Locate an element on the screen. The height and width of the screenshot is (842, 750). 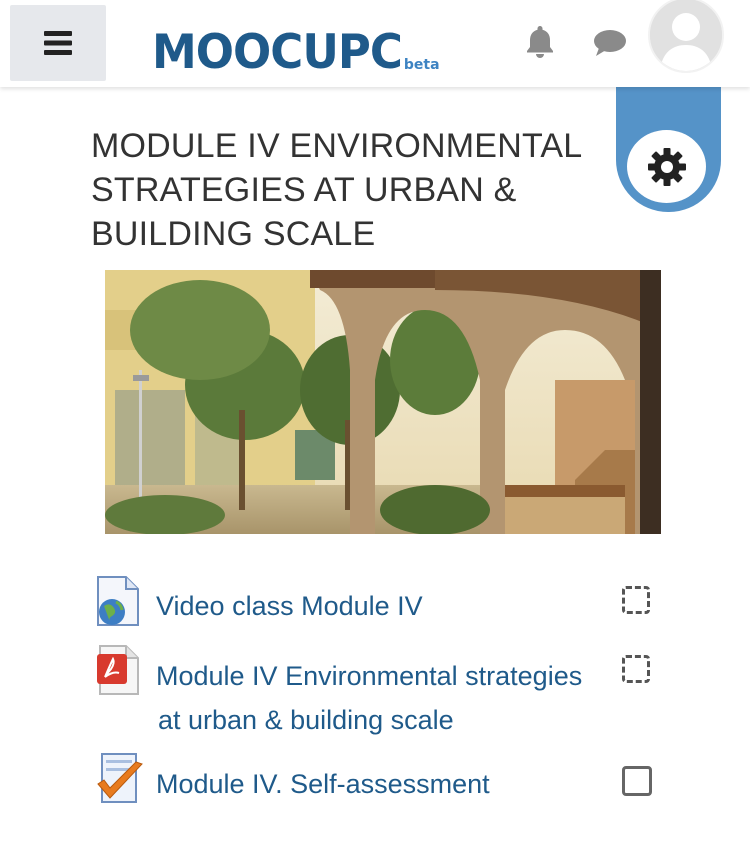
activity-item: Video class Module IV is located at coordinates (375, 600).